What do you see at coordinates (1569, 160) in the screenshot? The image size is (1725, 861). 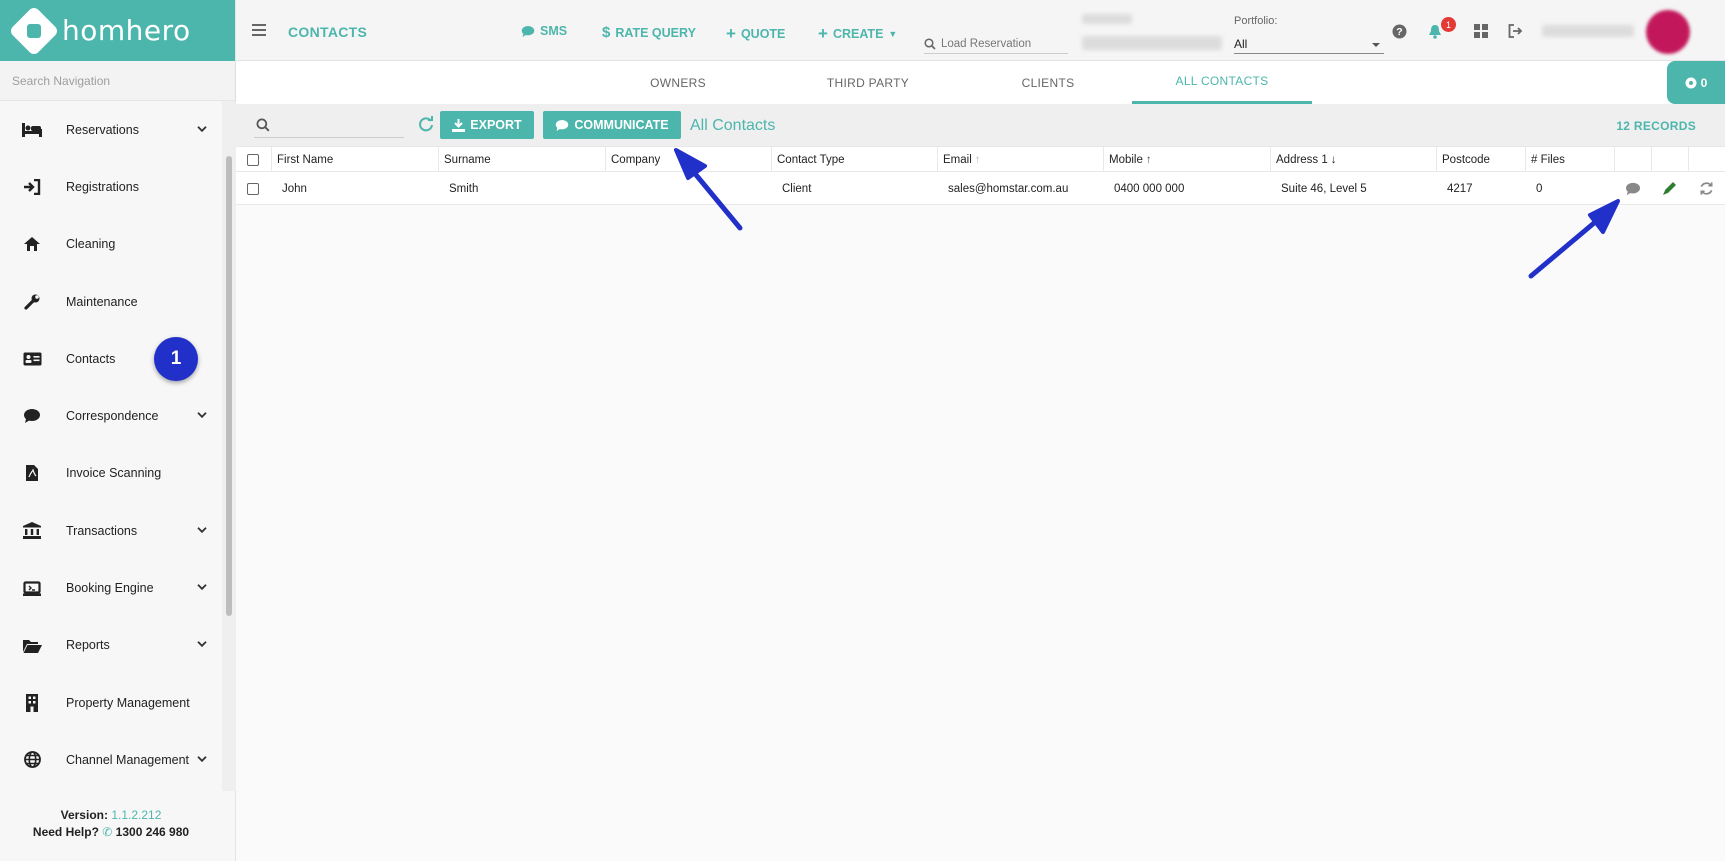 I see `column-files: # Files` at bounding box center [1569, 160].